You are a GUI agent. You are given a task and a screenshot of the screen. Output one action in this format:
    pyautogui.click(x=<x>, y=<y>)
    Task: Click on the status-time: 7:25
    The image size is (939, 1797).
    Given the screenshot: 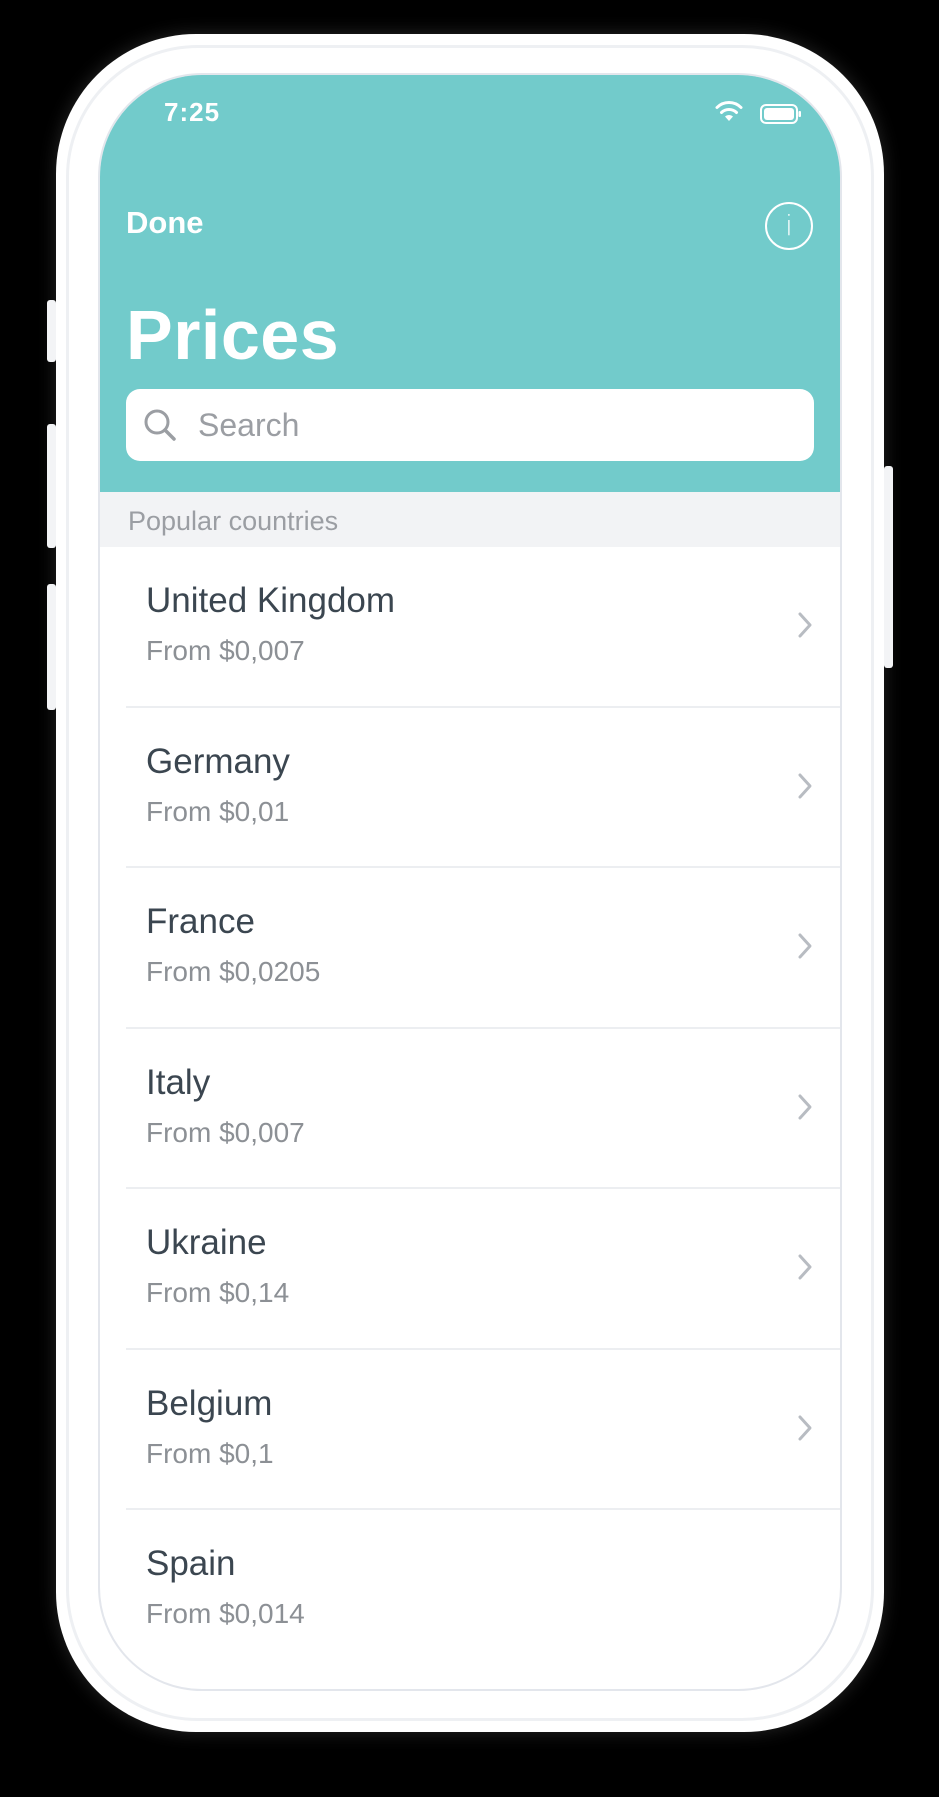 What is the action you would take?
    pyautogui.click(x=192, y=112)
    